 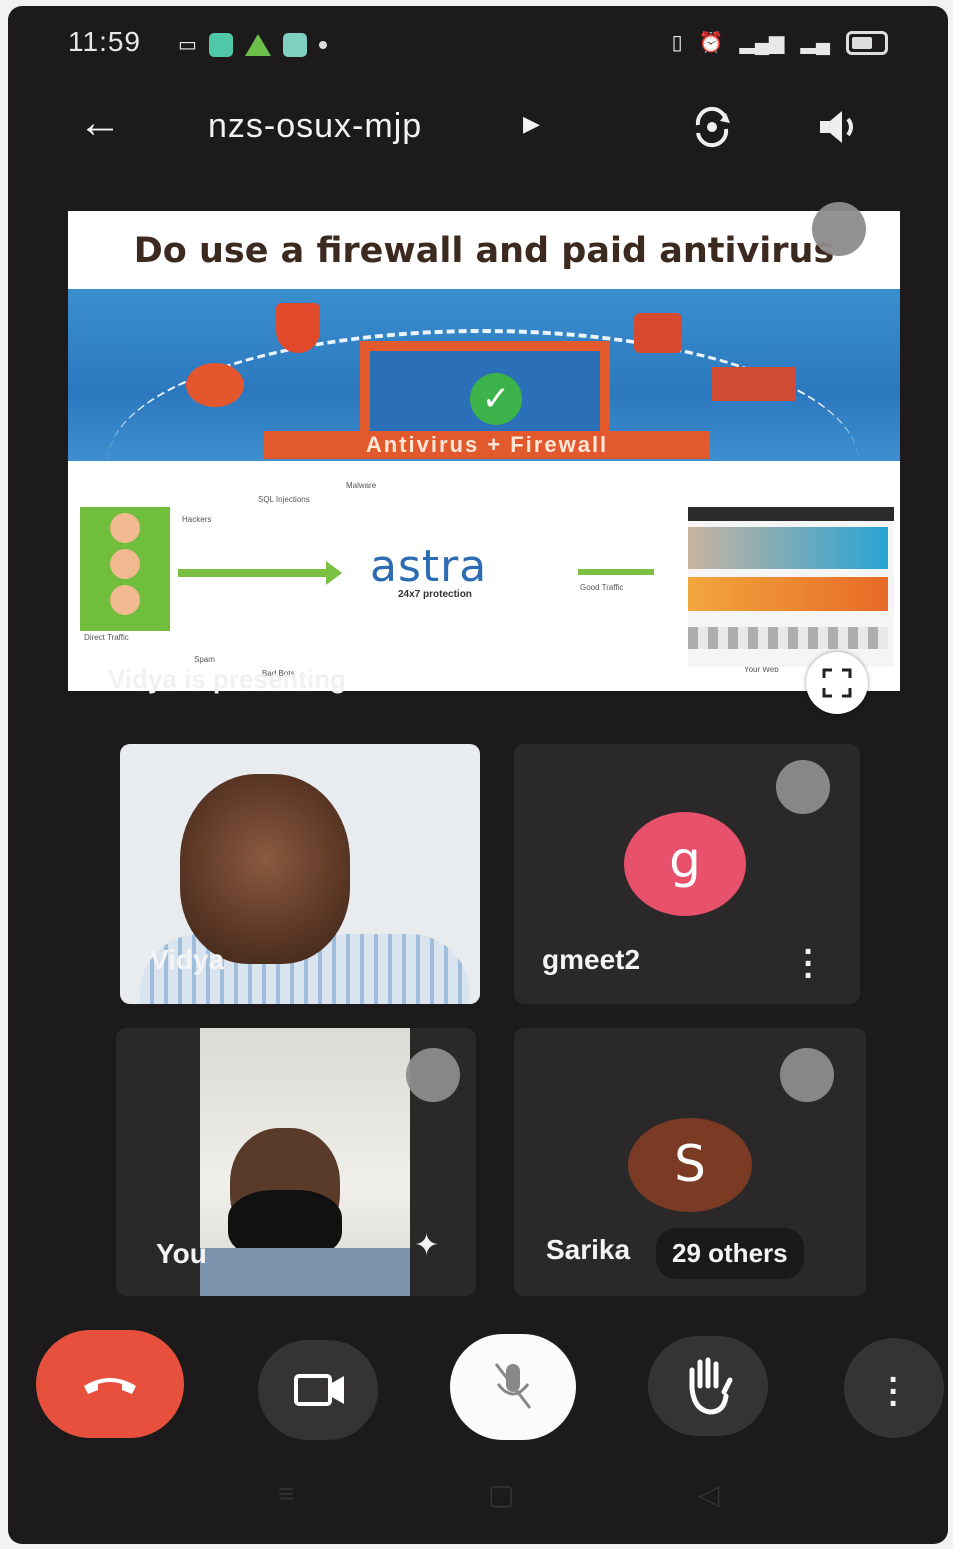 What do you see at coordinates (106, 637) in the screenshot?
I see `diagram-label: Direct Traffic` at bounding box center [106, 637].